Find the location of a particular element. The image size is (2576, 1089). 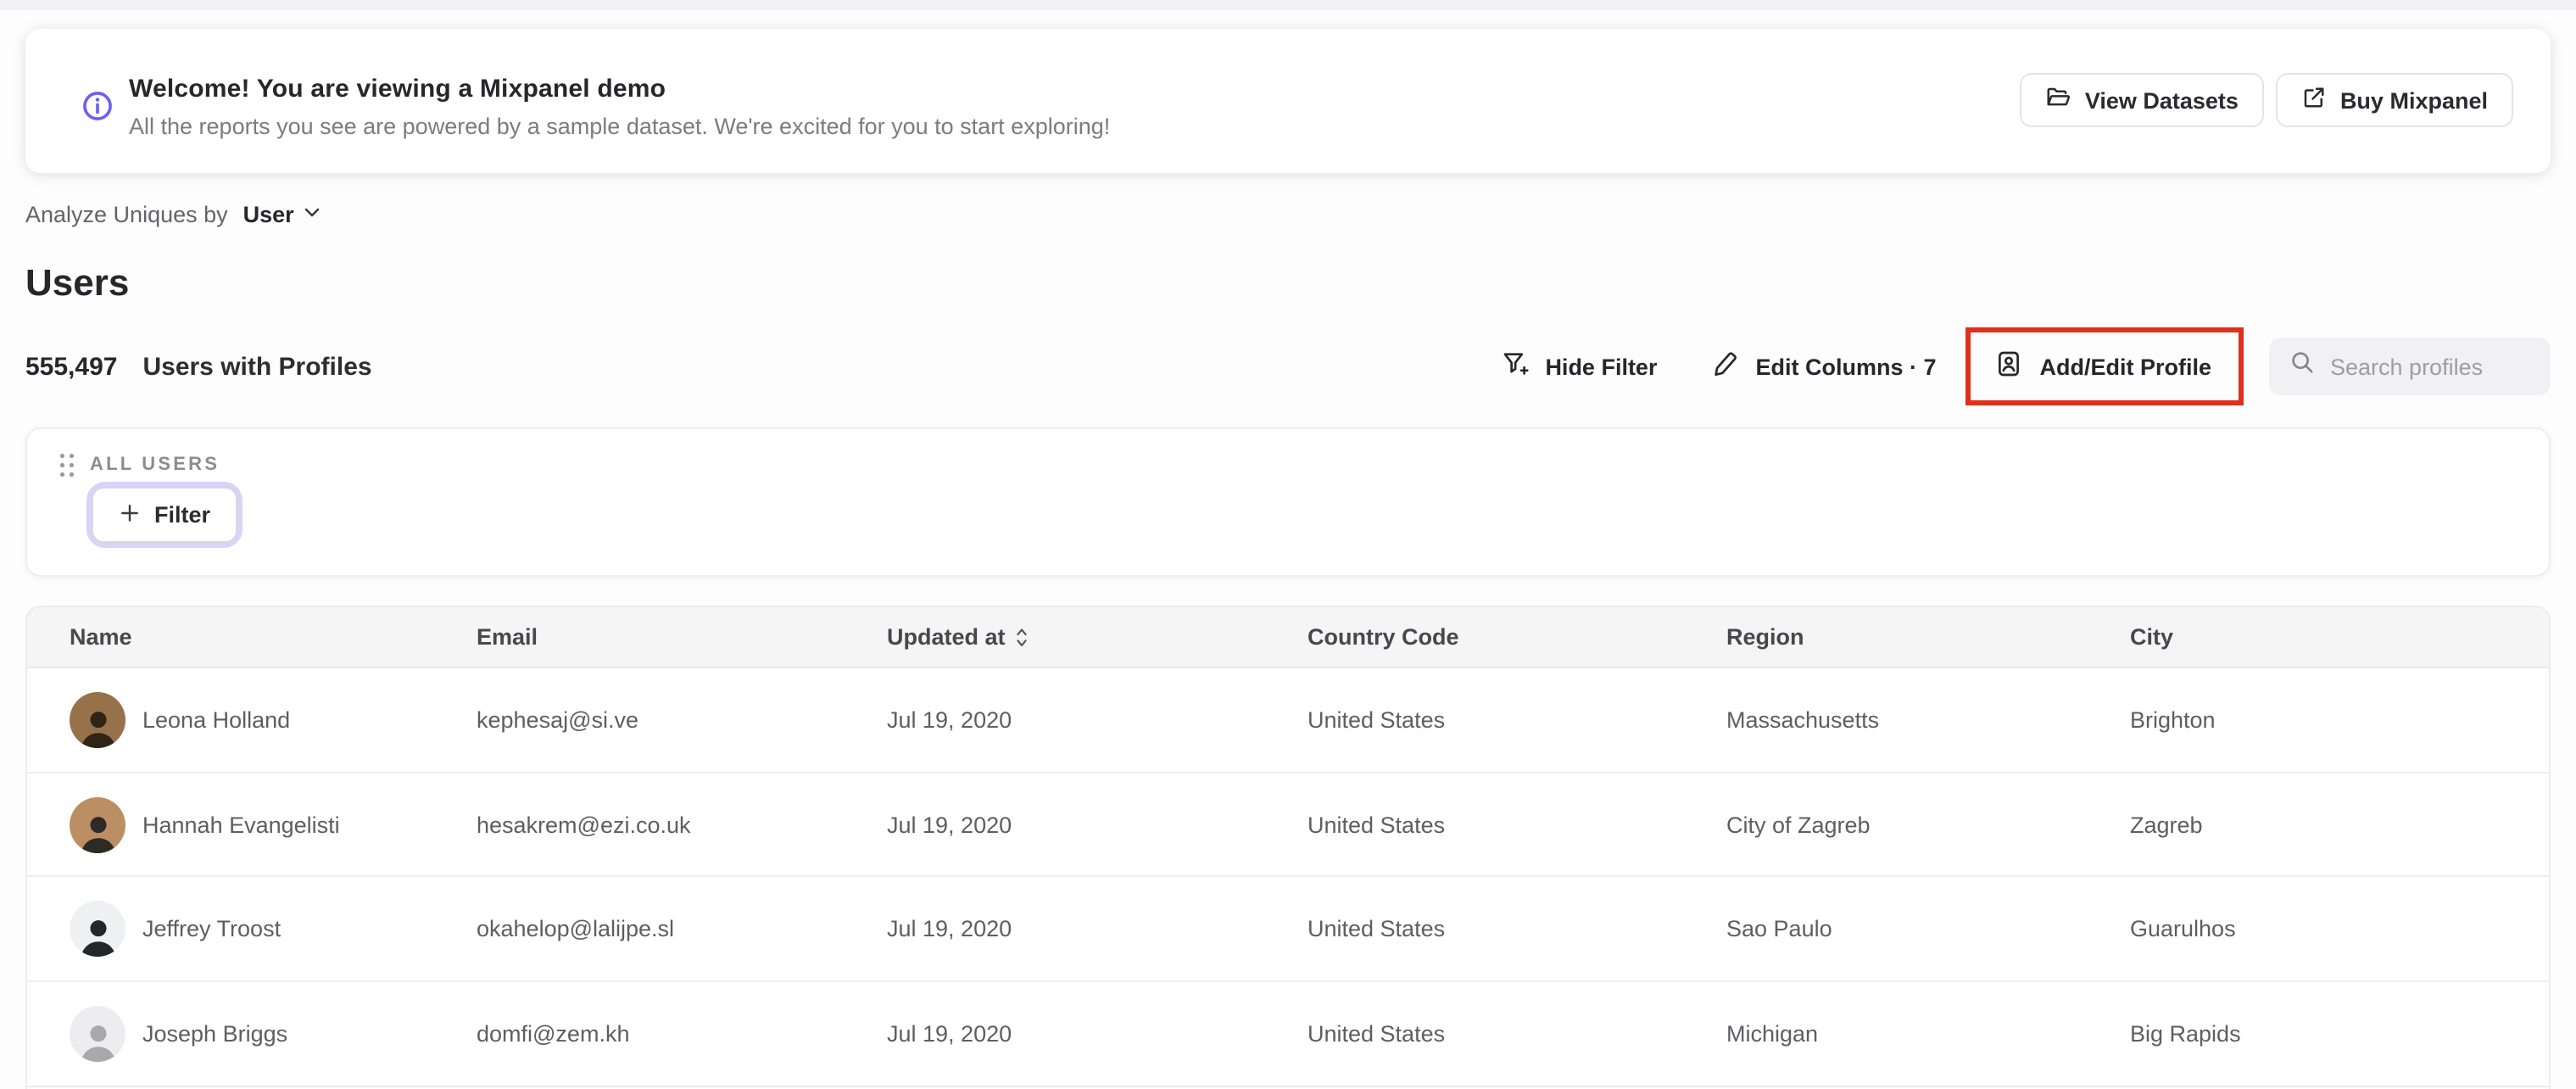

hide-filter-label: Hide Filter is located at coordinates (1601, 366).